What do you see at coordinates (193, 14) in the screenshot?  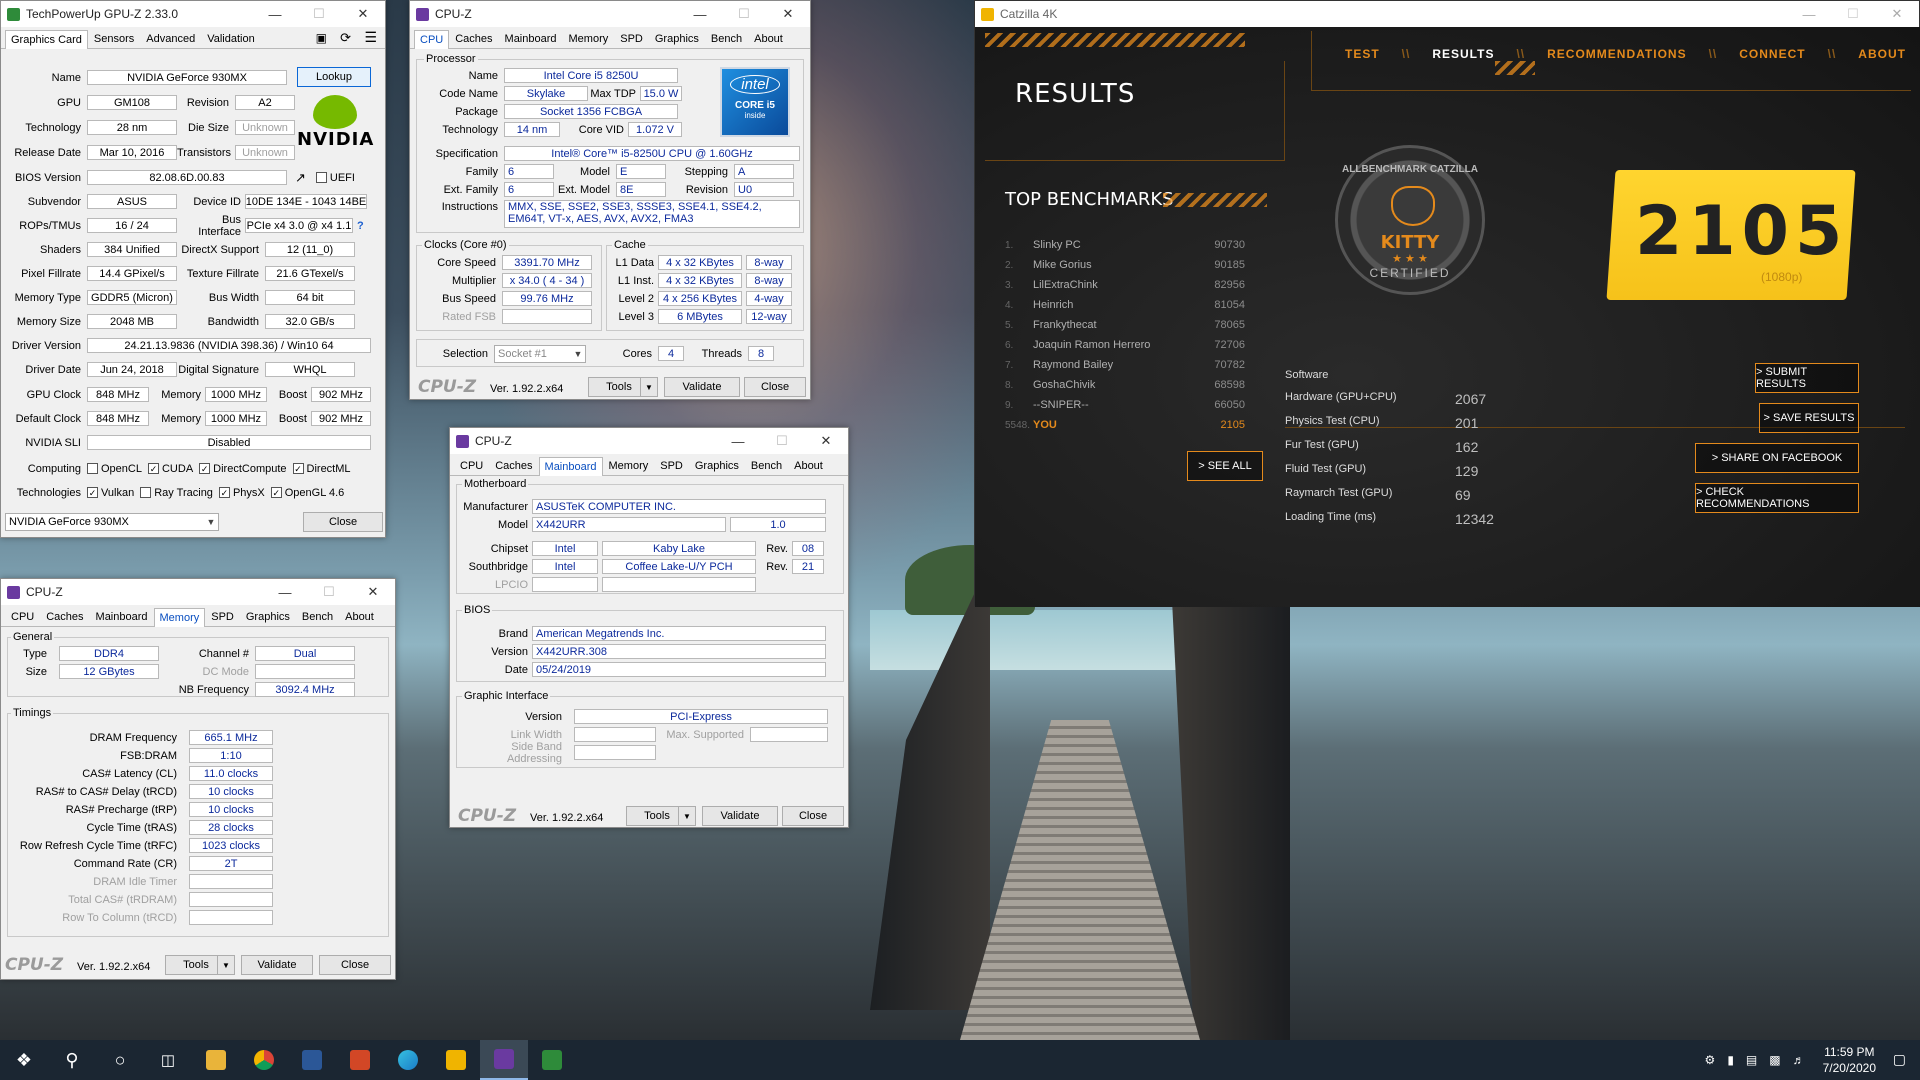 I see `gpuz-titlebar: TechPowerUp GPU-Z 2.33.0 — ☐ ✕` at bounding box center [193, 14].